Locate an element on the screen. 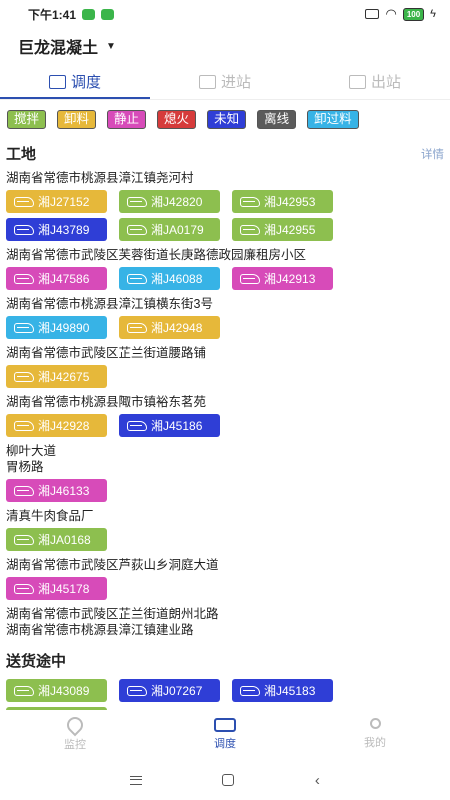  truck-plate: 湘J42820 is located at coordinates (177, 202).